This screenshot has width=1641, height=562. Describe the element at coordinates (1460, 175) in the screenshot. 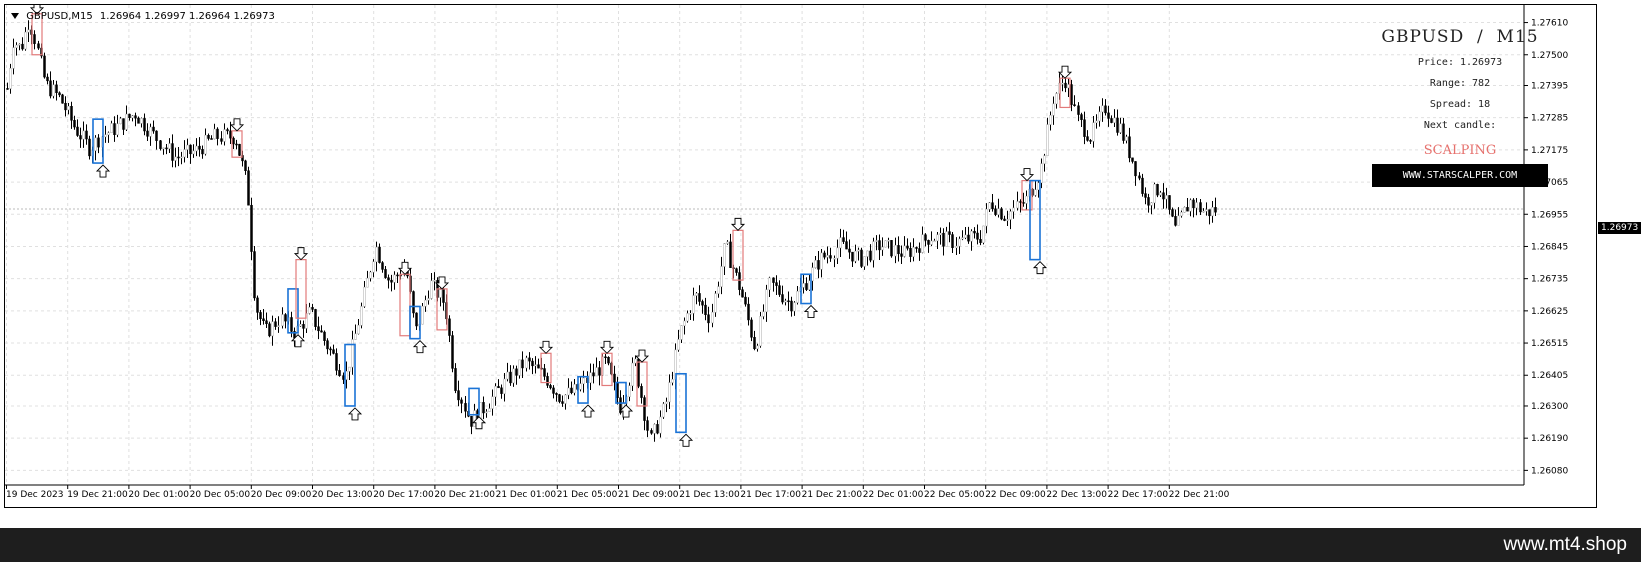

I see `website-link: WWW.STARSCALPER.COM` at that location.